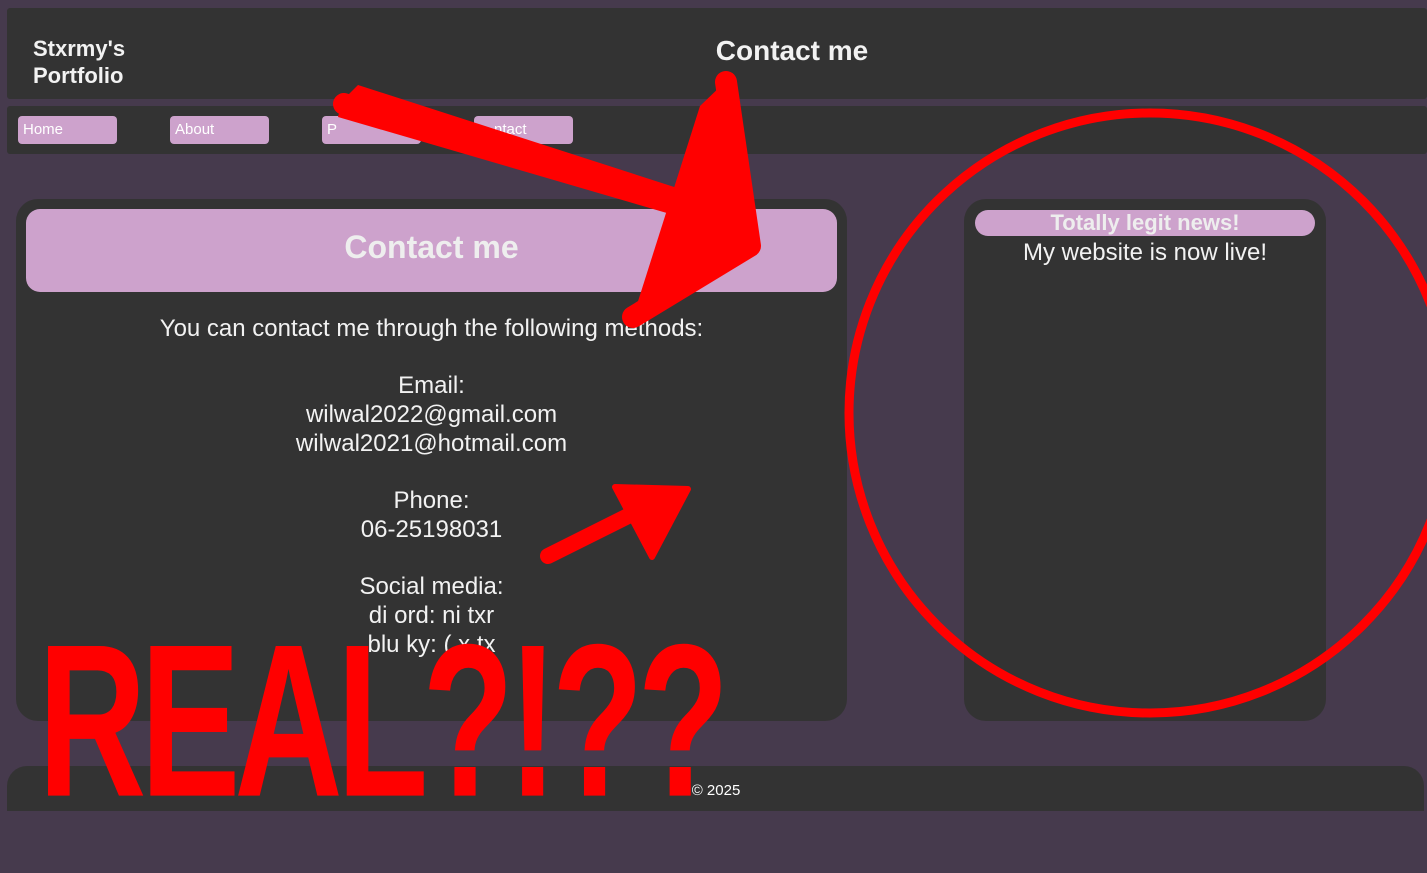 Image resolution: width=1427 pixels, height=873 pixels. What do you see at coordinates (431, 615) in the screenshot?
I see `social-discord: di ord: ni txr` at bounding box center [431, 615].